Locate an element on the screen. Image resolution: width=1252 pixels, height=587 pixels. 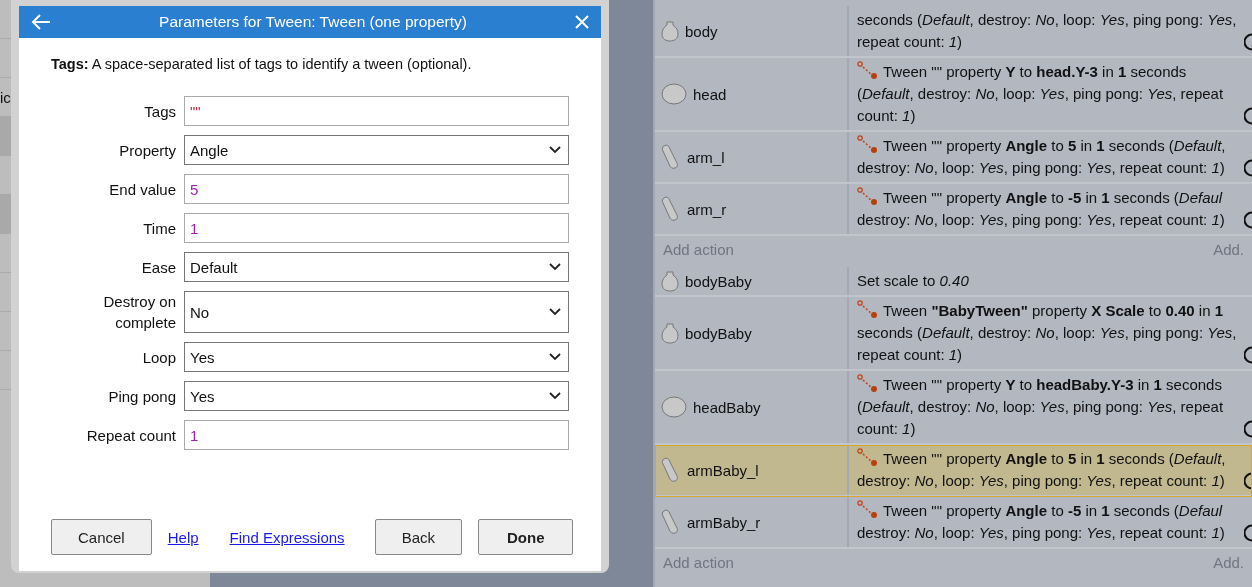
object-name: head is located at coordinates (710, 94).